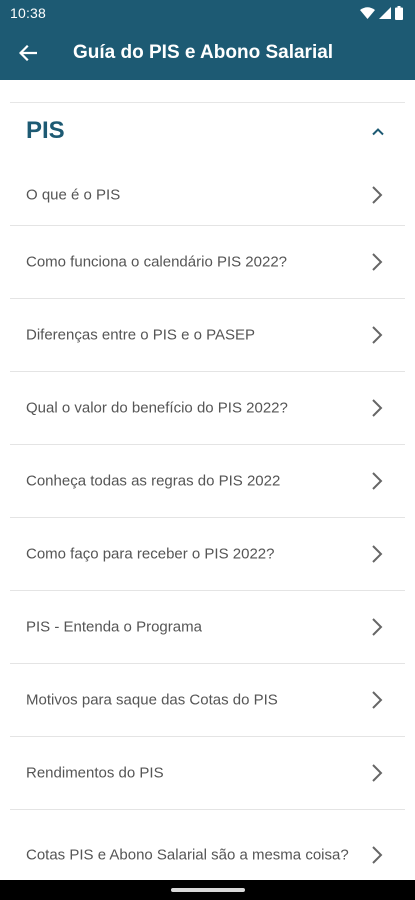 The height and width of the screenshot is (900, 415). What do you see at coordinates (45, 130) in the screenshot?
I see `section-title: PIS` at bounding box center [45, 130].